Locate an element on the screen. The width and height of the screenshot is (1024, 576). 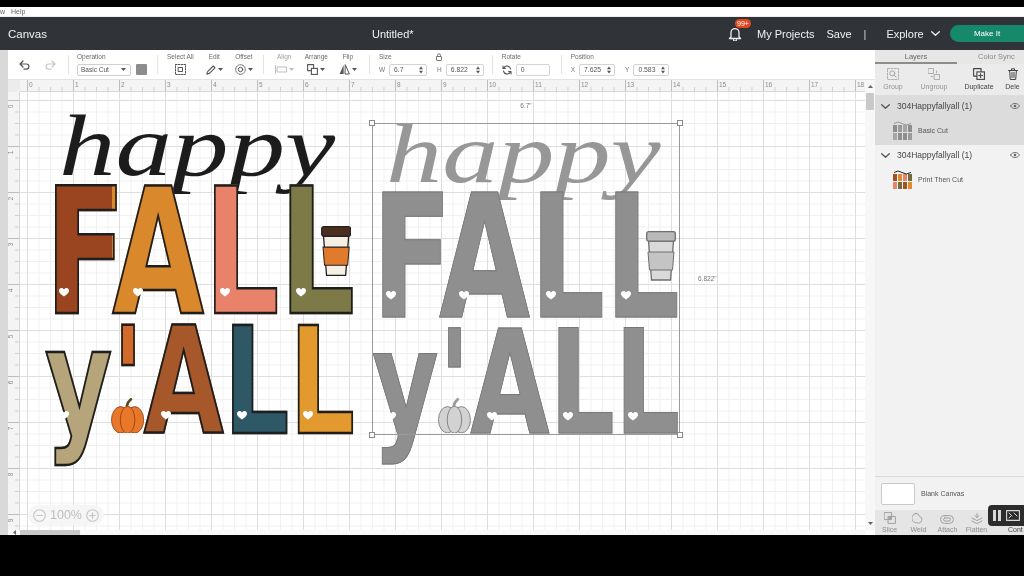
scroll-up-icon is located at coordinates (870, 86).